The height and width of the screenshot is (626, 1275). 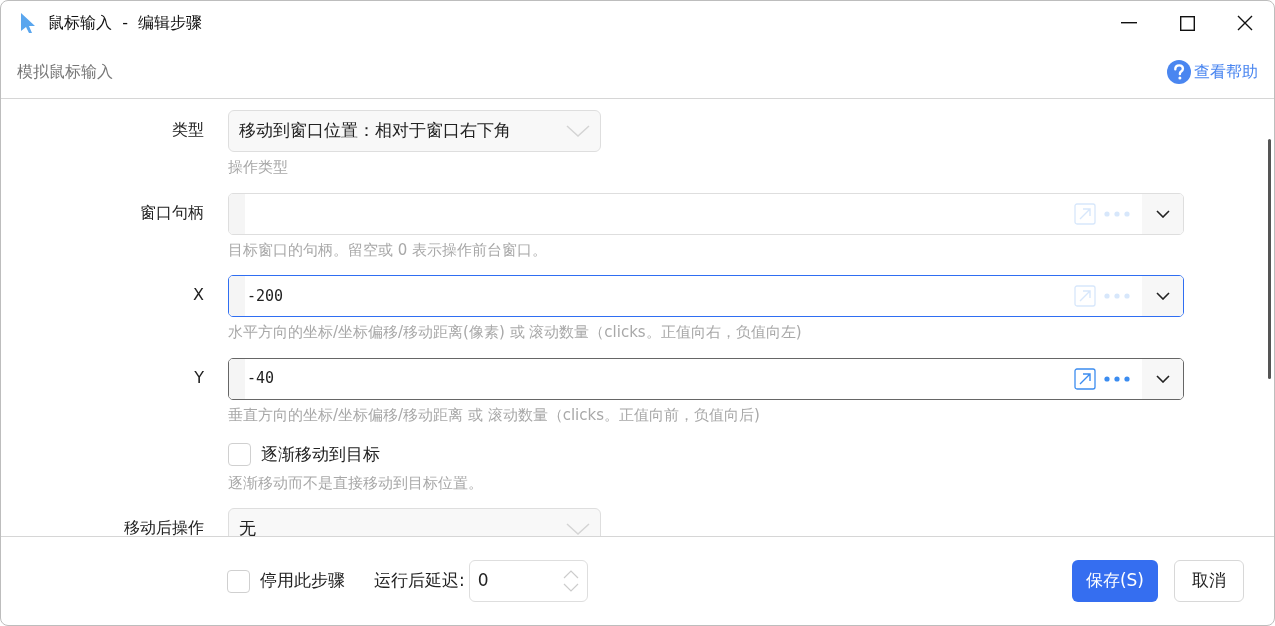 What do you see at coordinates (1269, 259) in the screenshot?
I see `scrollbar` at bounding box center [1269, 259].